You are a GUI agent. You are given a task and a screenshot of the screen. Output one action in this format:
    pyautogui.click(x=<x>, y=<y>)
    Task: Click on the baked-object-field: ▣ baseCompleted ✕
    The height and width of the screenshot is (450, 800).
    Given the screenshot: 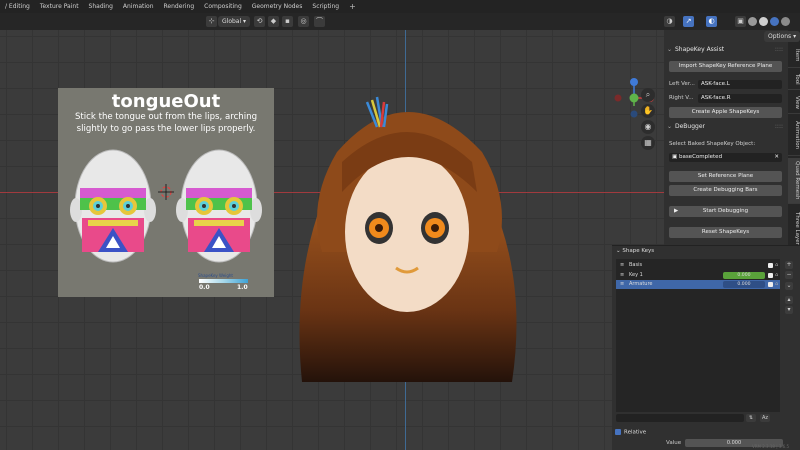 What is the action you would take?
    pyautogui.click(x=725, y=157)
    